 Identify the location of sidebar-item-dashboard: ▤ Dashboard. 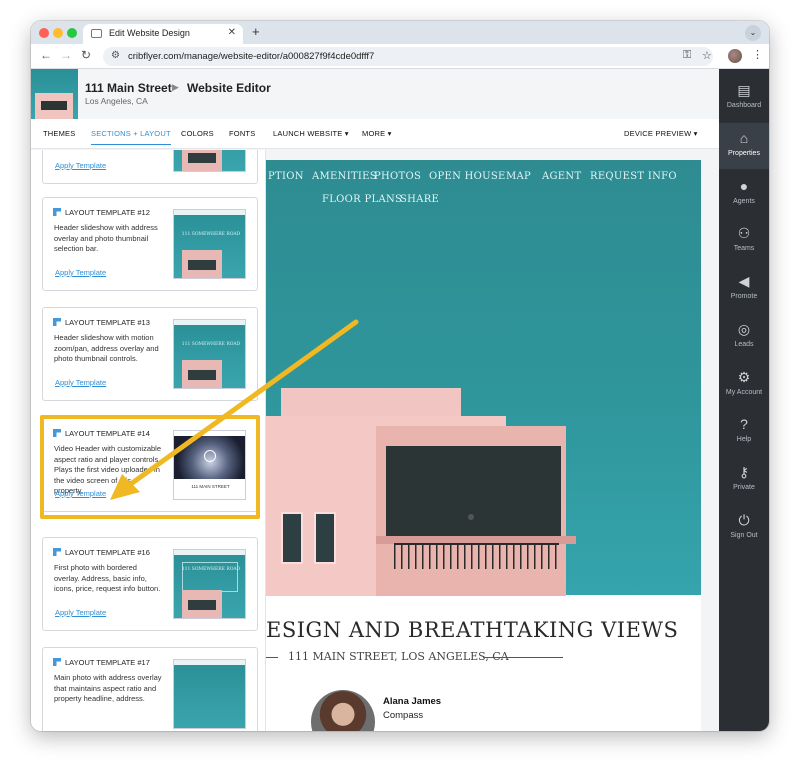
(744, 98).